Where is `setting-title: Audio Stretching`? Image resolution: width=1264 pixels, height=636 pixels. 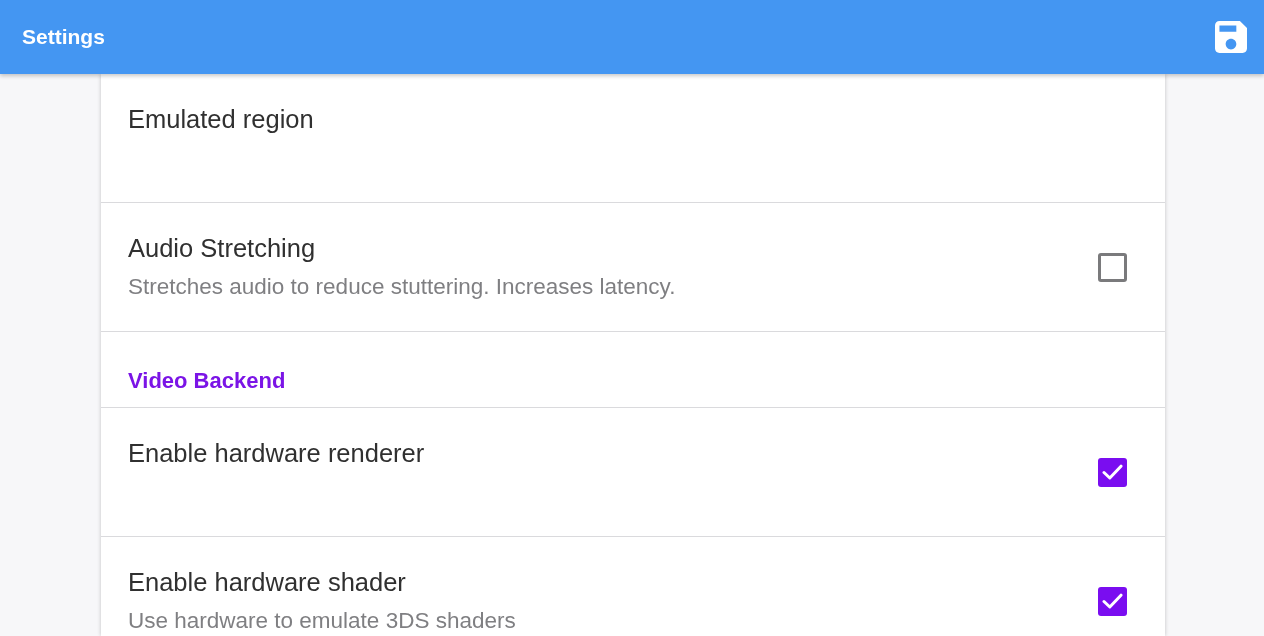
setting-title: Audio Stretching is located at coordinates (222, 248).